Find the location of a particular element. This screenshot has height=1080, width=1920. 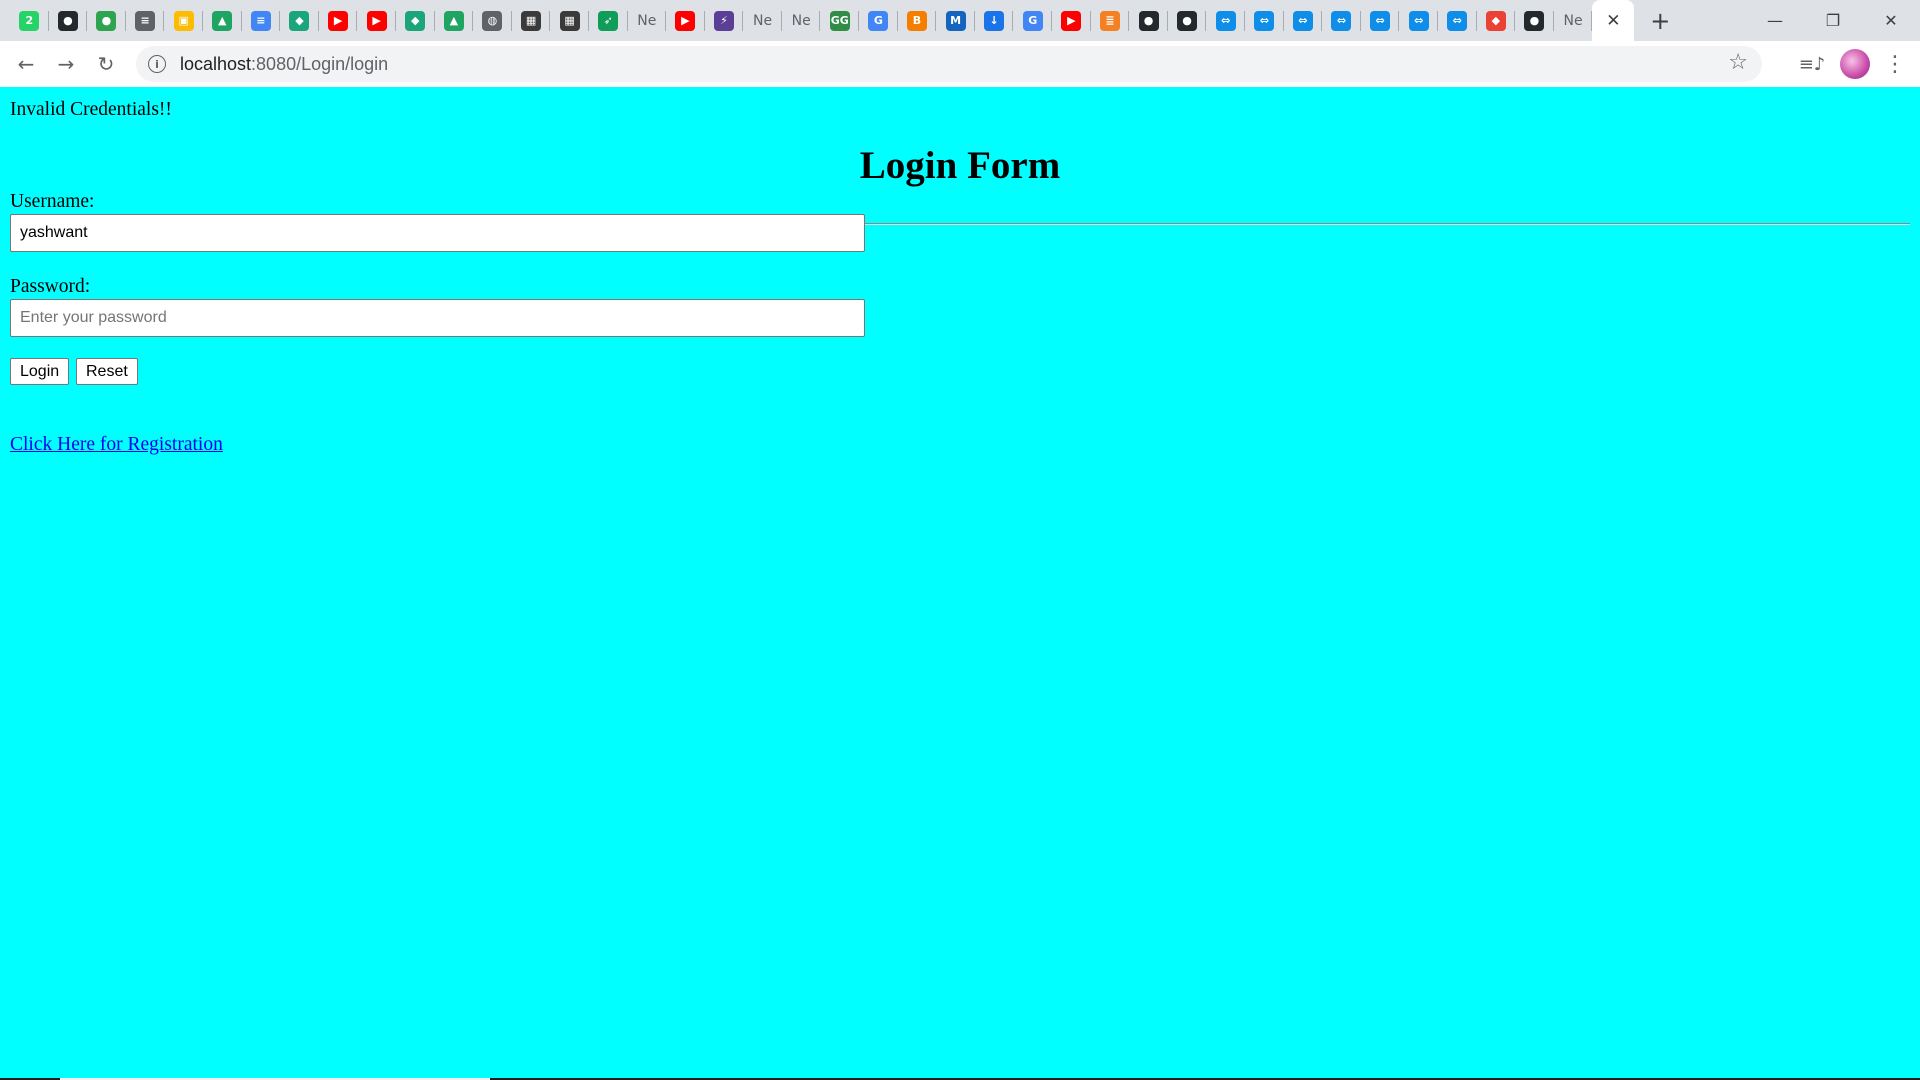

password-field is located at coordinates (437, 318).